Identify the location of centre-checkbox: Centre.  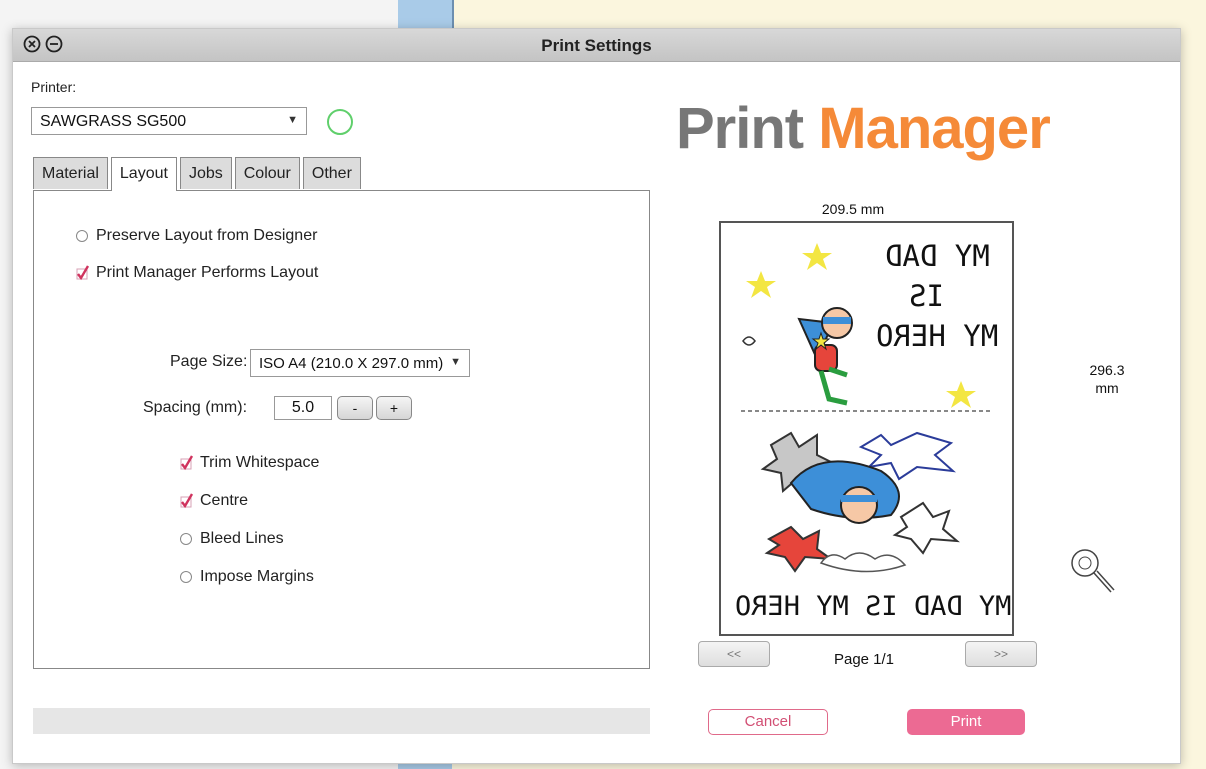
(214, 501).